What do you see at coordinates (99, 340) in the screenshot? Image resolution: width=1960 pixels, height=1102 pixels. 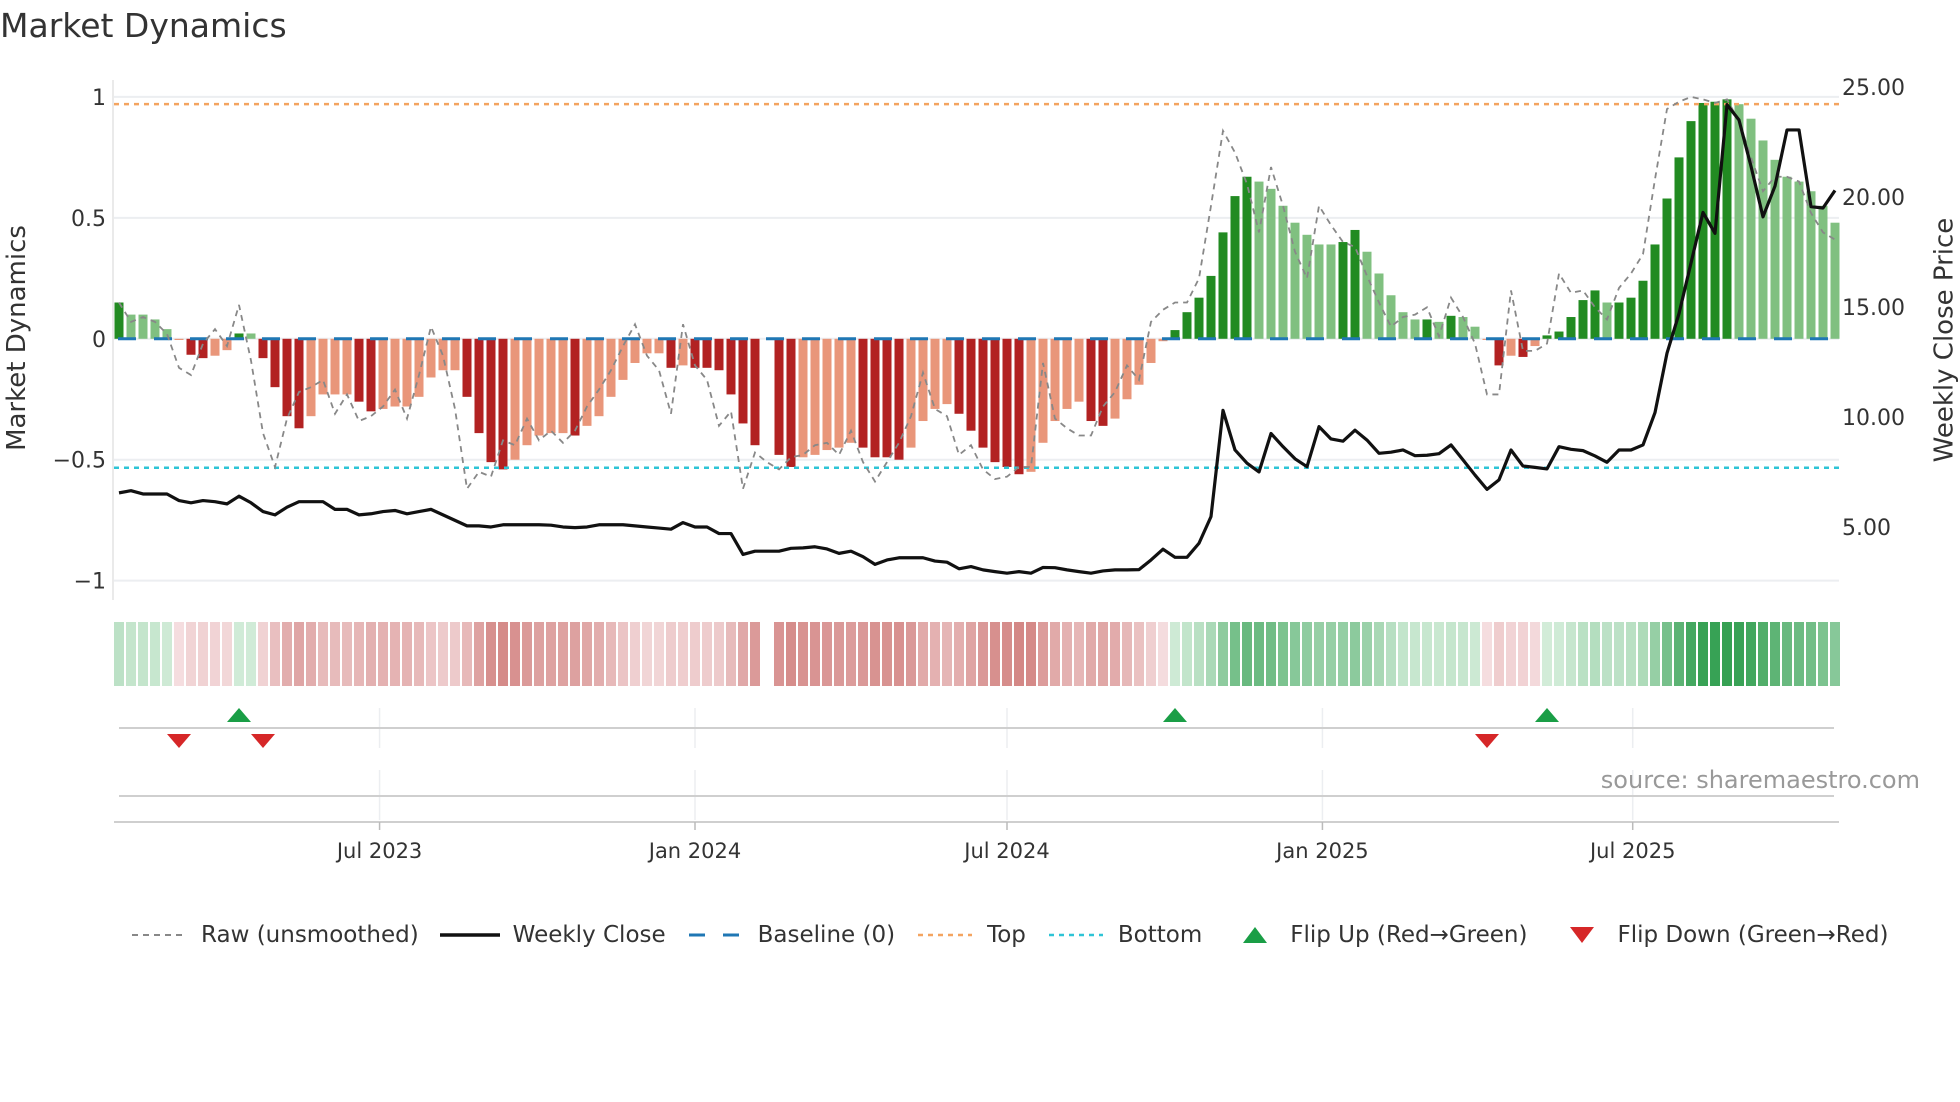 I see `left-tick-label: 0` at bounding box center [99, 340].